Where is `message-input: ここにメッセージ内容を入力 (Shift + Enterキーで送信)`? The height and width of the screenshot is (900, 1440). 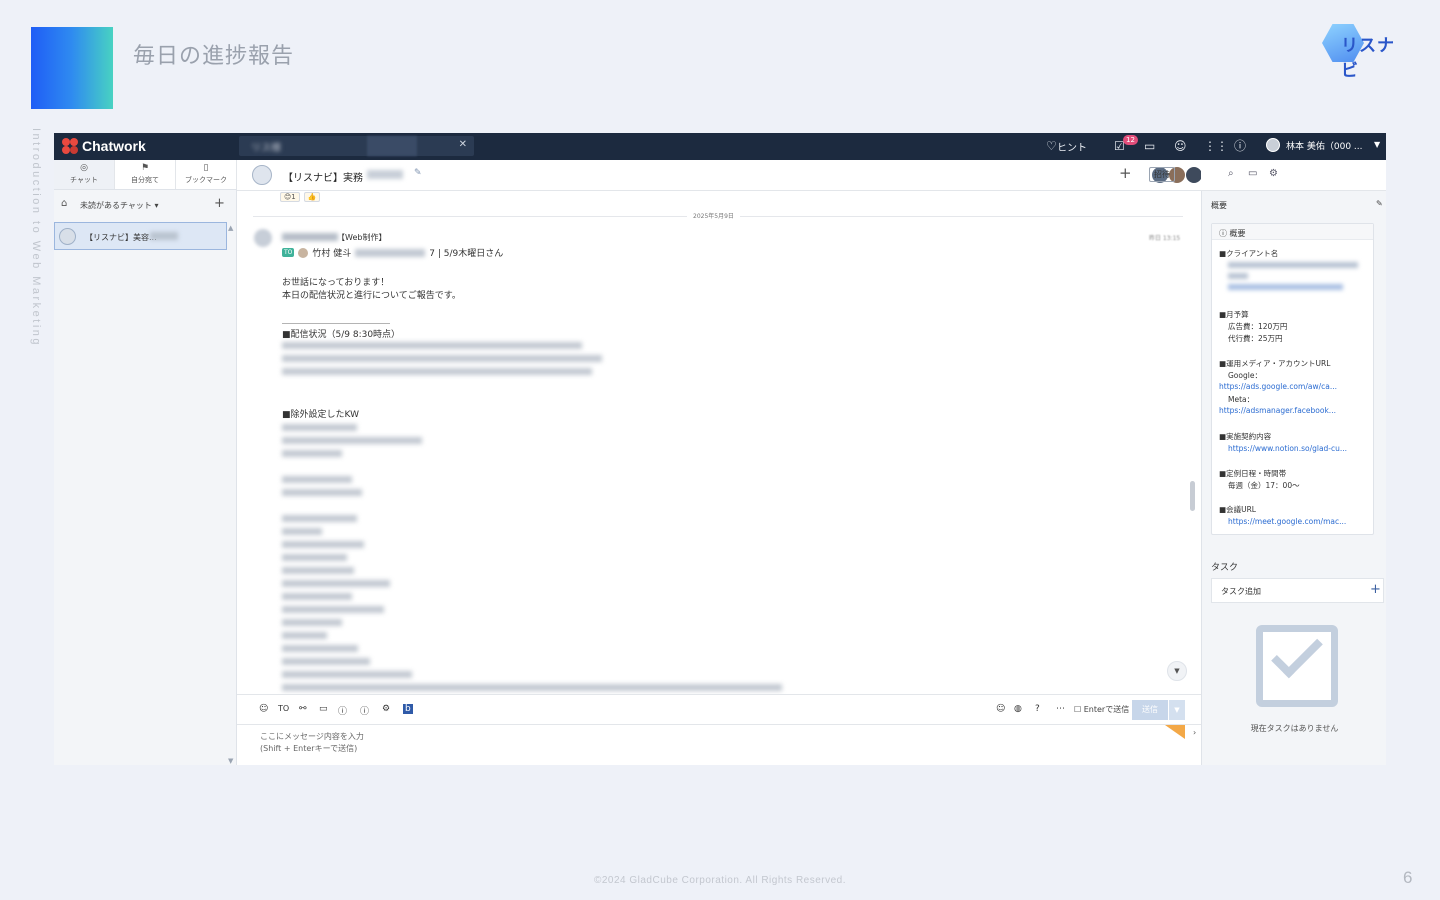 message-input: ここにメッセージ内容を入力 (Shift + Enterキーで送信) is located at coordinates (719, 744).